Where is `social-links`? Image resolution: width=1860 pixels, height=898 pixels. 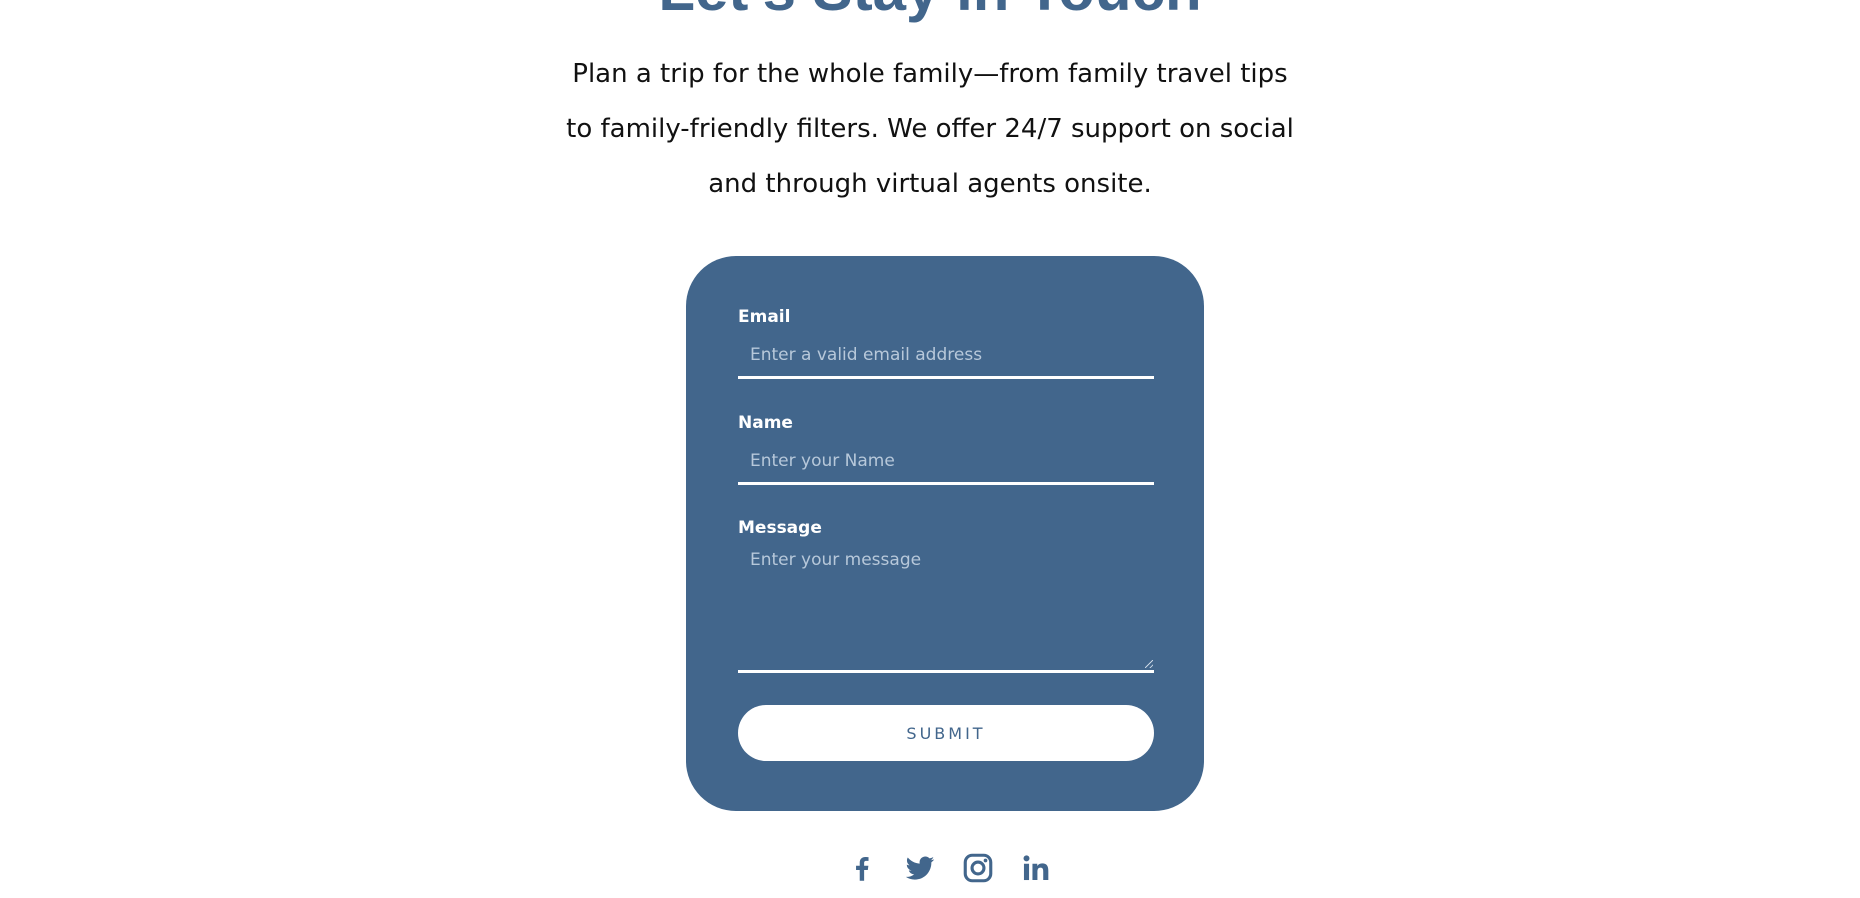
social-links is located at coordinates (949, 868).